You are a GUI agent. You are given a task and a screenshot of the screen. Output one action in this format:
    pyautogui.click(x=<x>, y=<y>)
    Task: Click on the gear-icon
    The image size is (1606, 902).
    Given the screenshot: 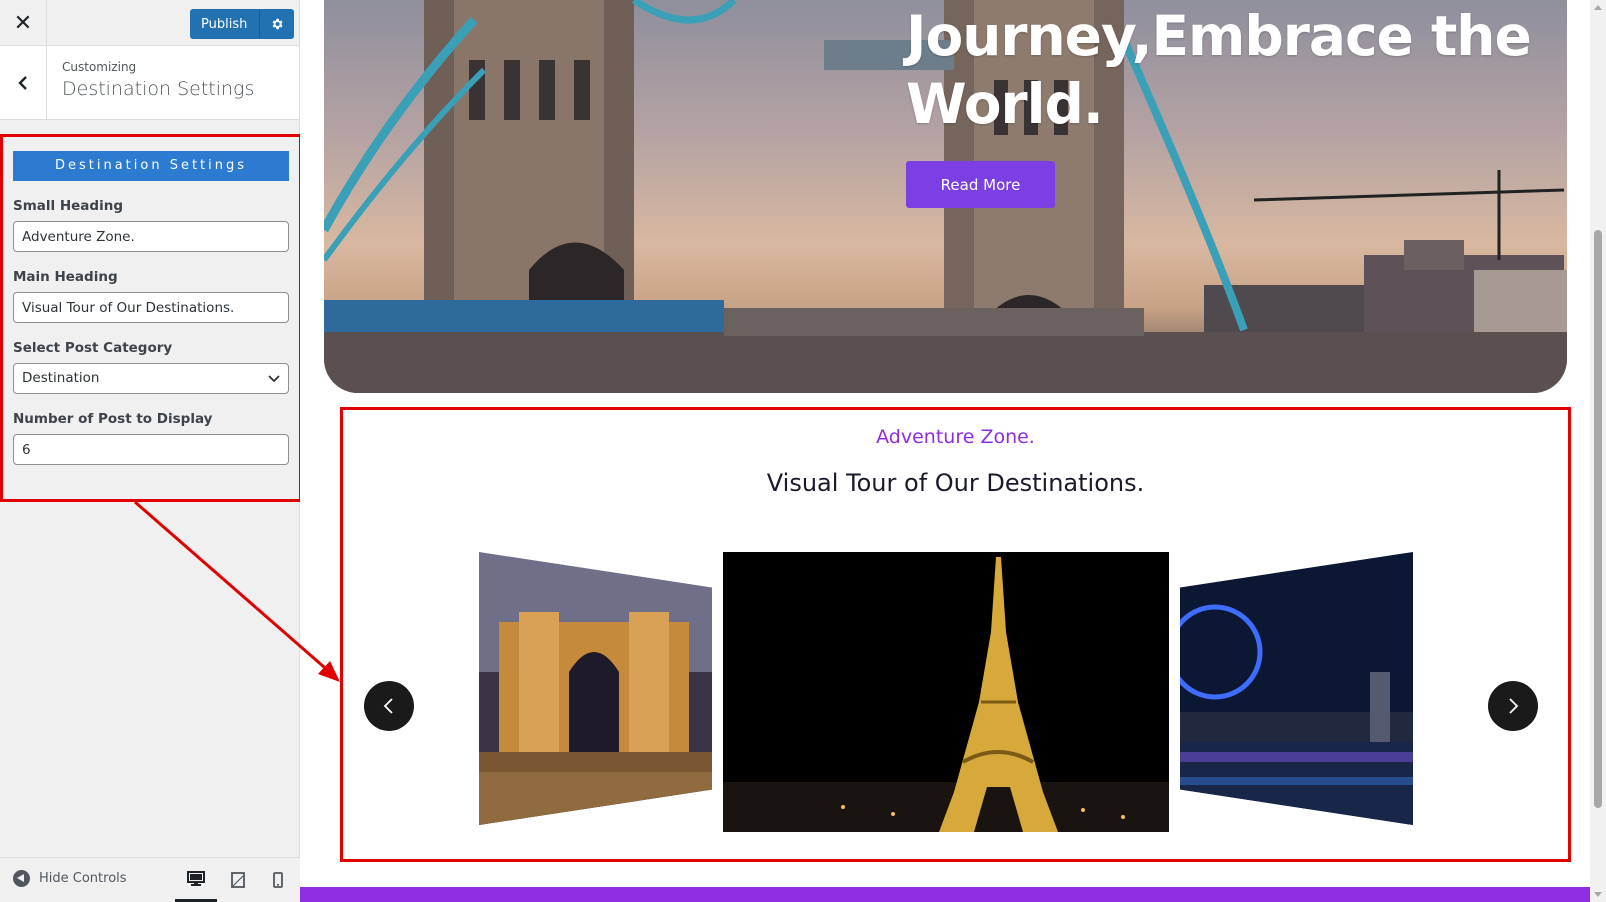 What is the action you would take?
    pyautogui.click(x=277, y=24)
    